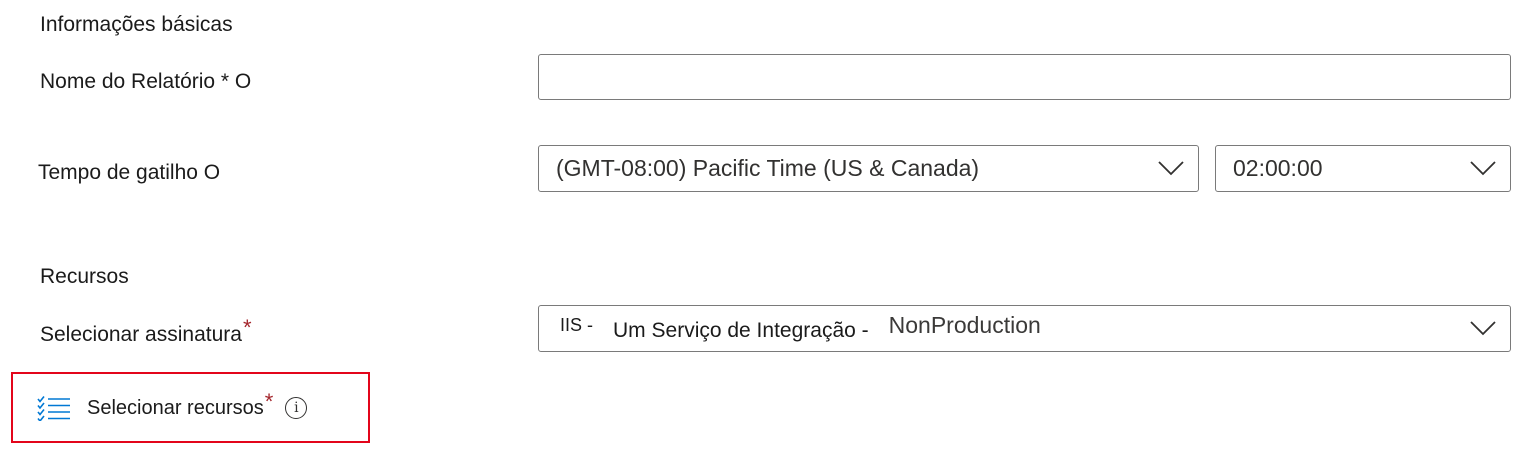 The height and width of the screenshot is (458, 1526). I want to click on timezone-select: (GMT-08:00) Pacific Time (US & Canada), so click(868, 168).